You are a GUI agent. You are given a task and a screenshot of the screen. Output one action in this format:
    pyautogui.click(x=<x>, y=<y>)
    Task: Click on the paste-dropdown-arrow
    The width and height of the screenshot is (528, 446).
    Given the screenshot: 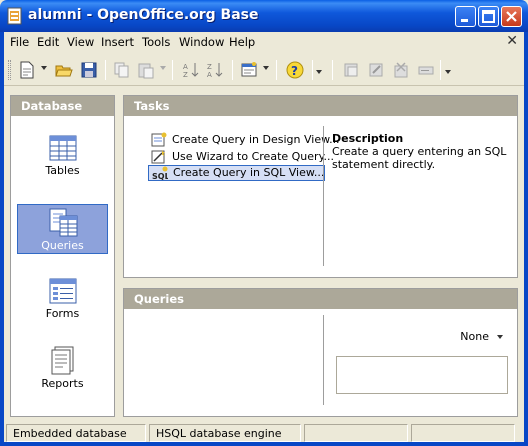 What is the action you would take?
    pyautogui.click(x=163, y=68)
    